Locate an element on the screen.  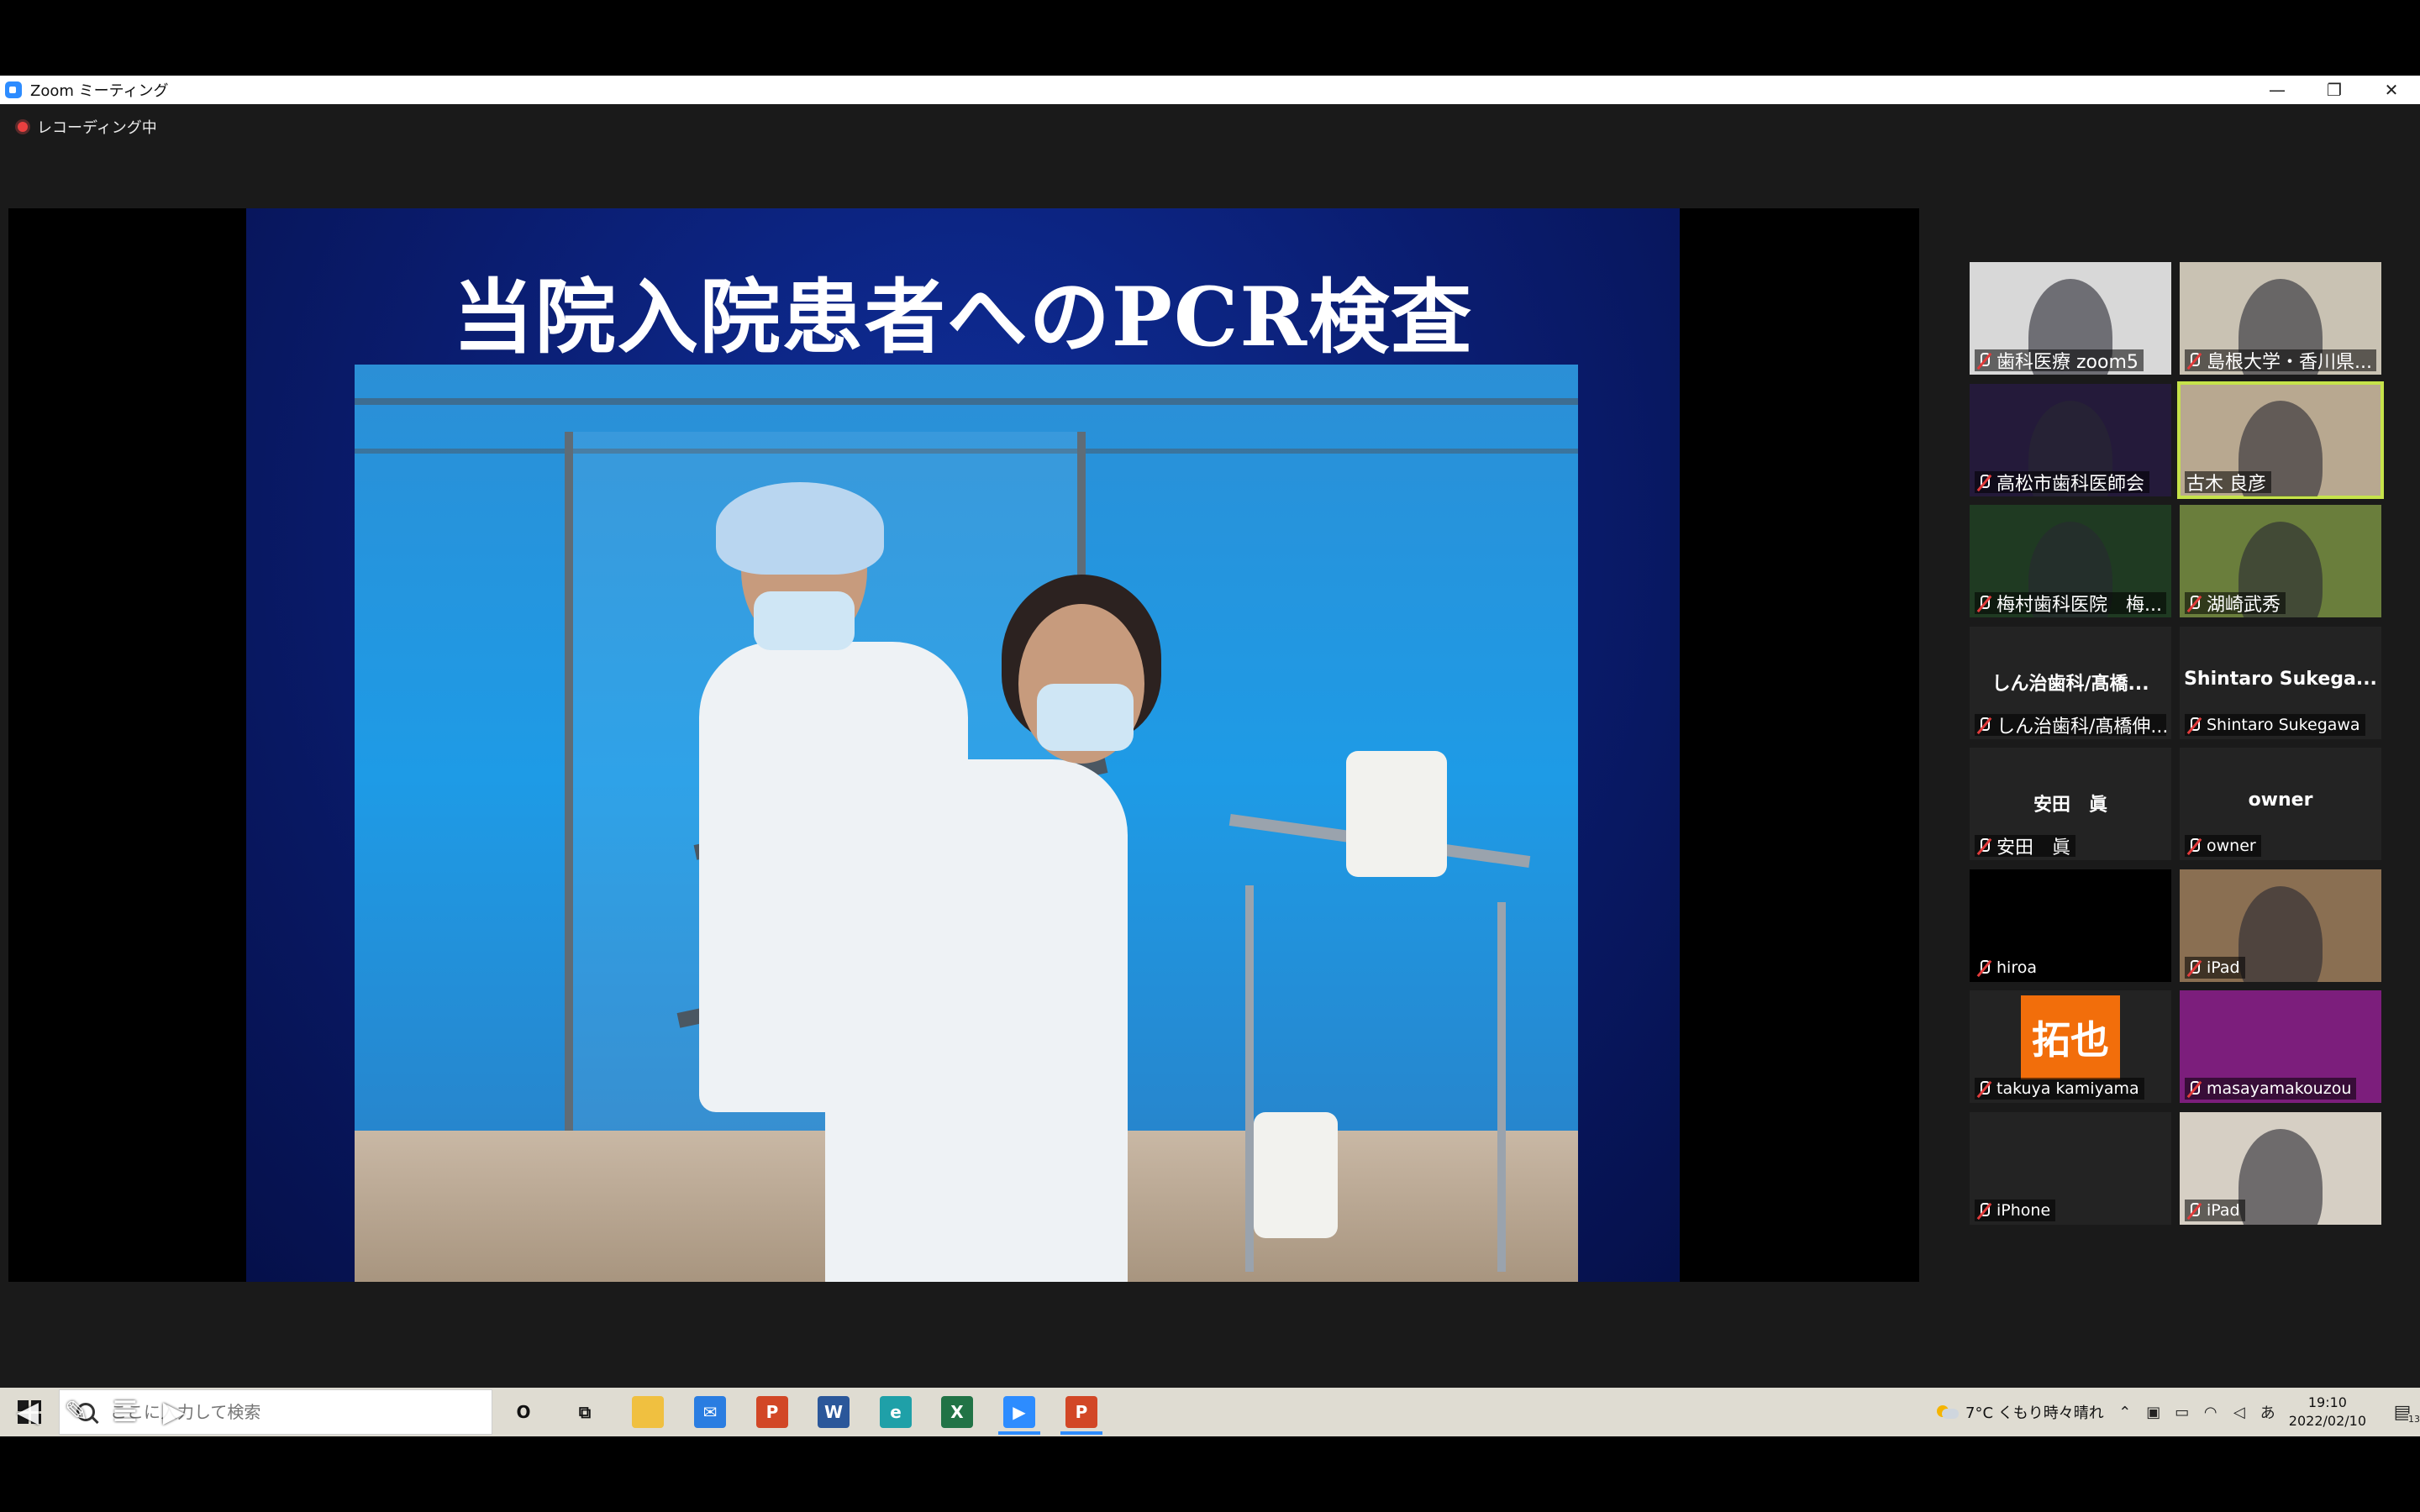
participant-name: iPhone is located at coordinates (2024, 1210).